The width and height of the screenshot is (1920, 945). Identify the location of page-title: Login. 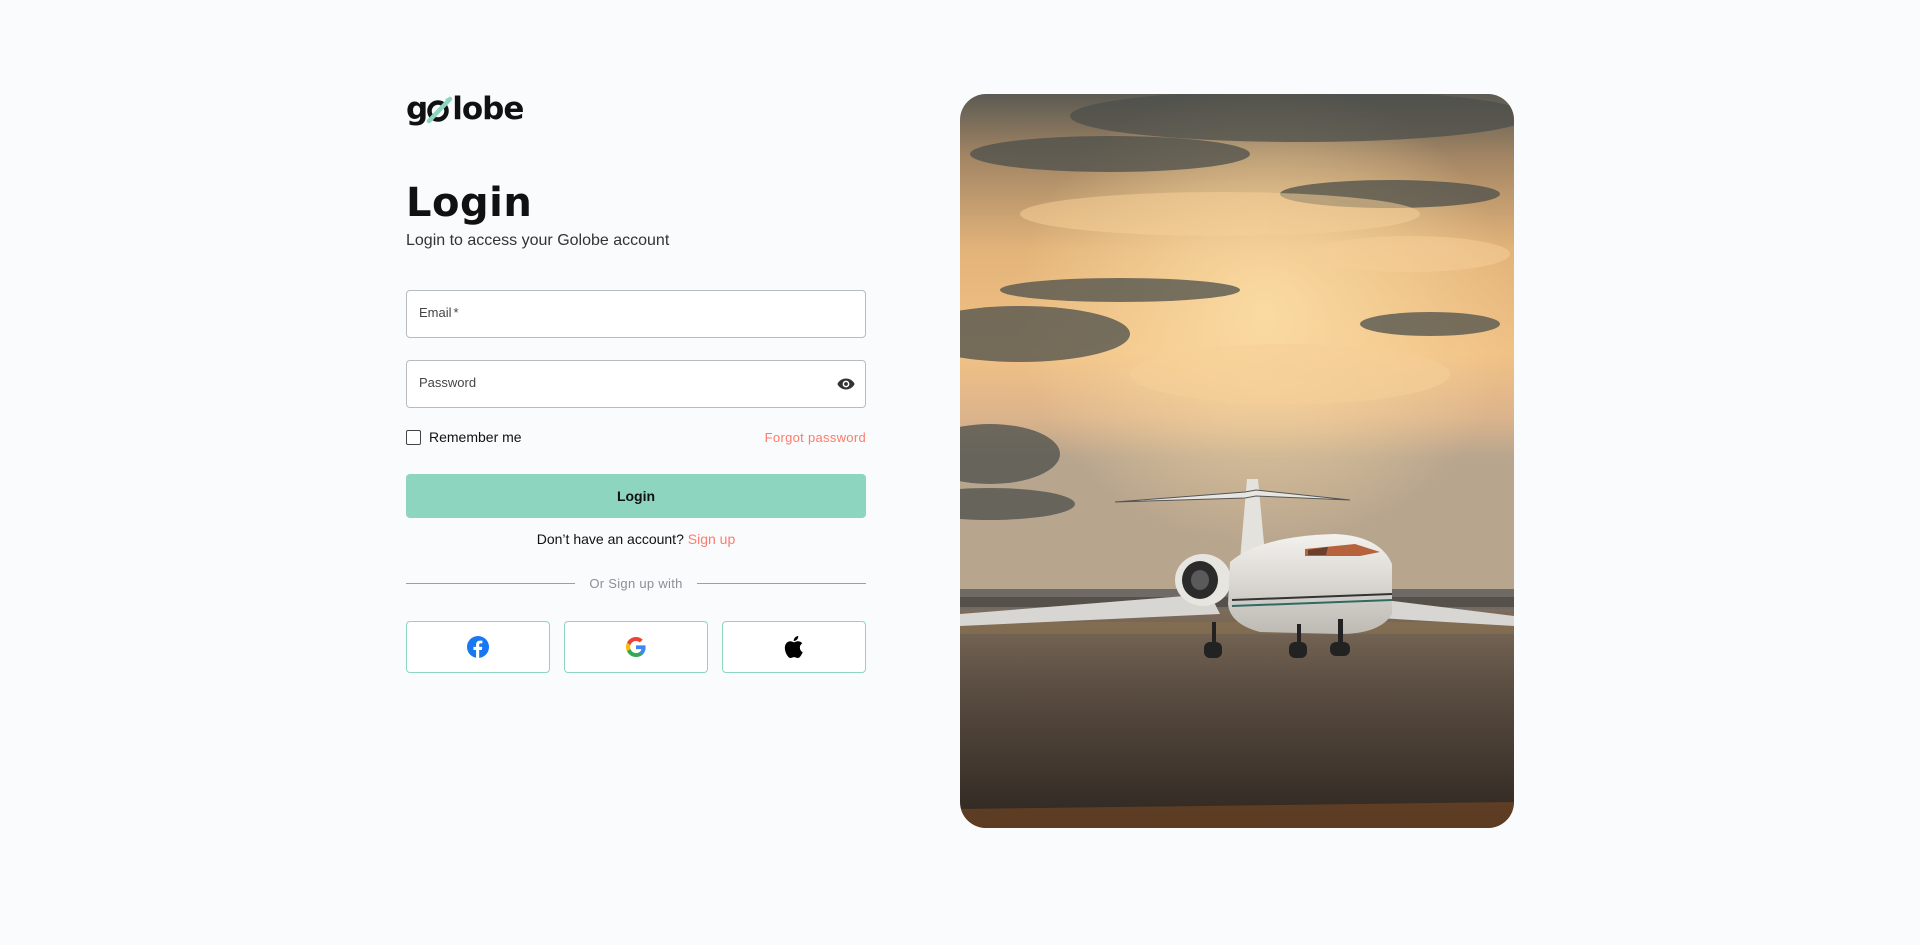
(469, 203).